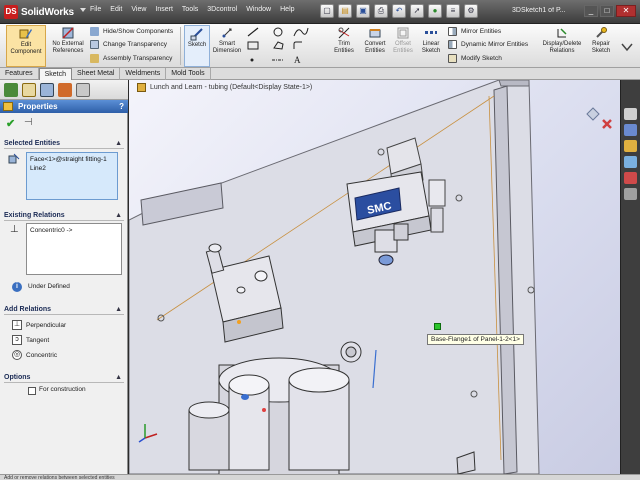  What do you see at coordinates (626, 11) in the screenshot?
I see `close-button: ✕` at bounding box center [626, 11].